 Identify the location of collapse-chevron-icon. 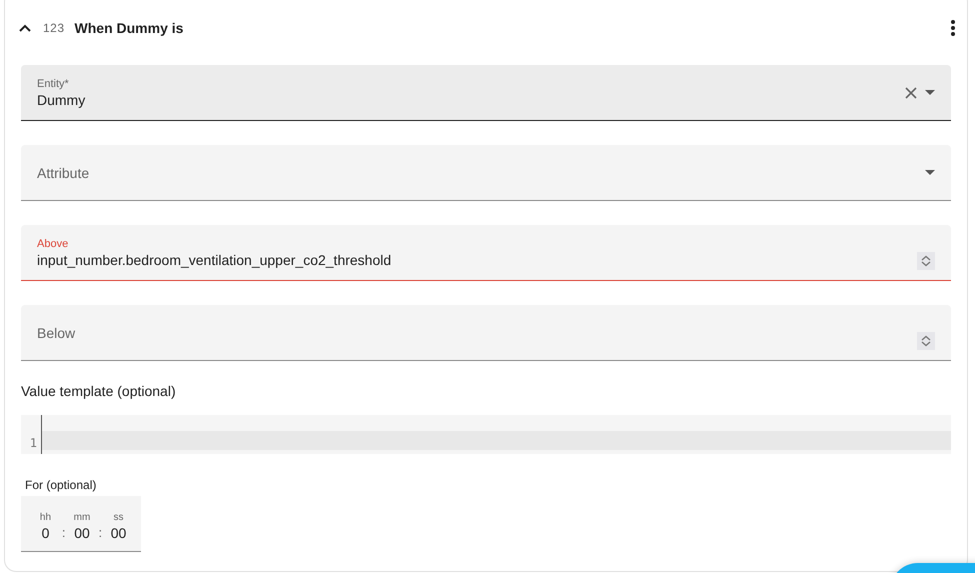
(25, 28).